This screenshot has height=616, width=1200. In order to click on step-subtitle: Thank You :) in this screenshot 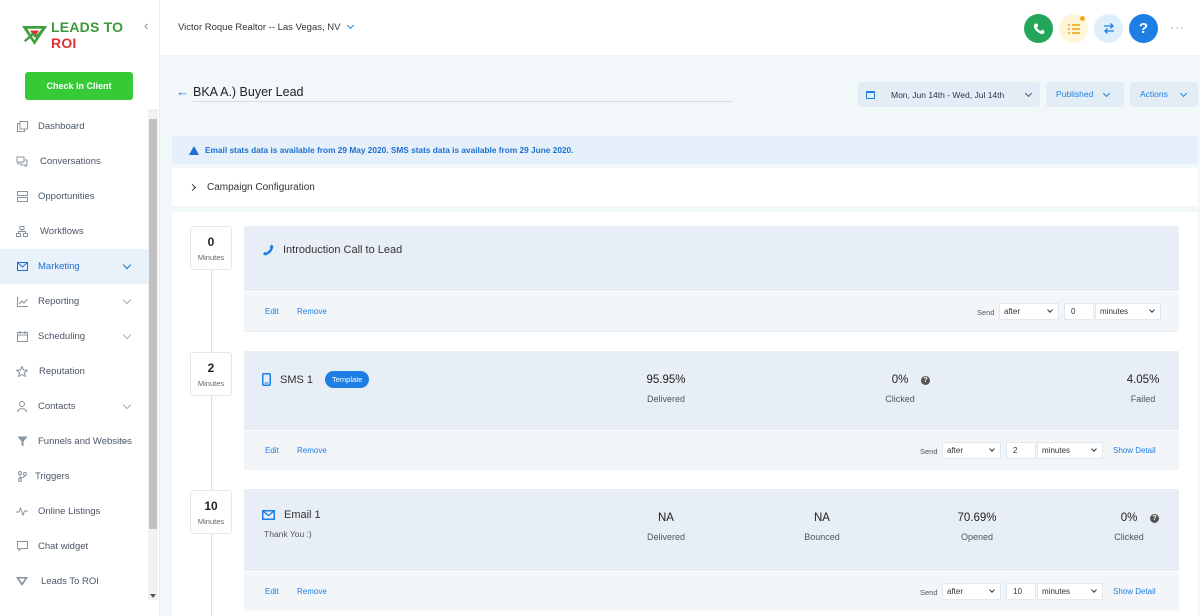, I will do `click(288, 534)`.